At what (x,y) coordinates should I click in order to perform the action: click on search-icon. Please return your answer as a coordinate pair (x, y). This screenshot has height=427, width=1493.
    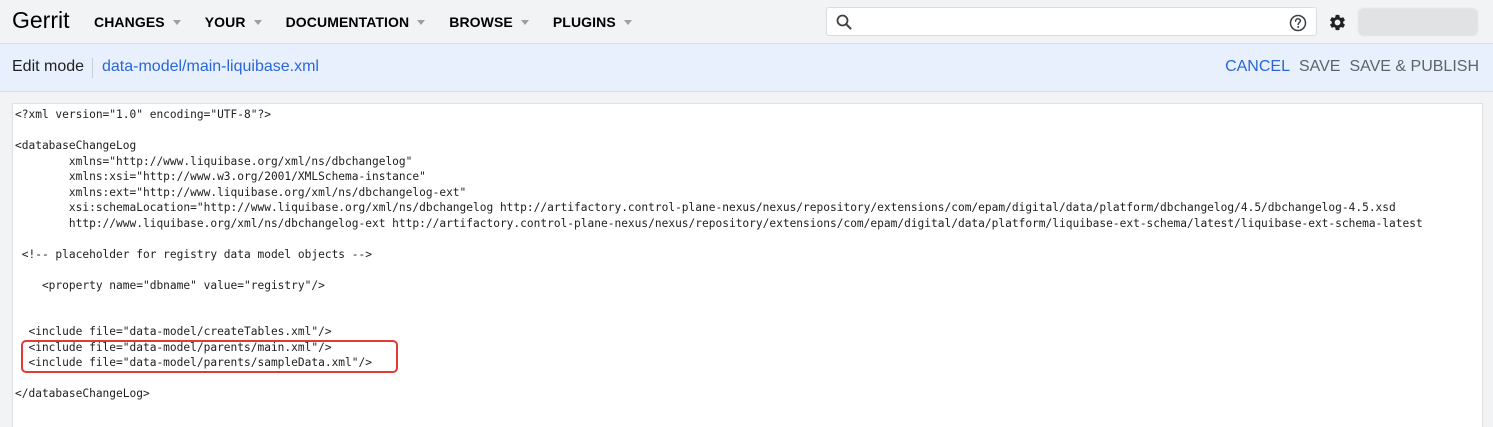
    Looking at the image, I should click on (844, 22).